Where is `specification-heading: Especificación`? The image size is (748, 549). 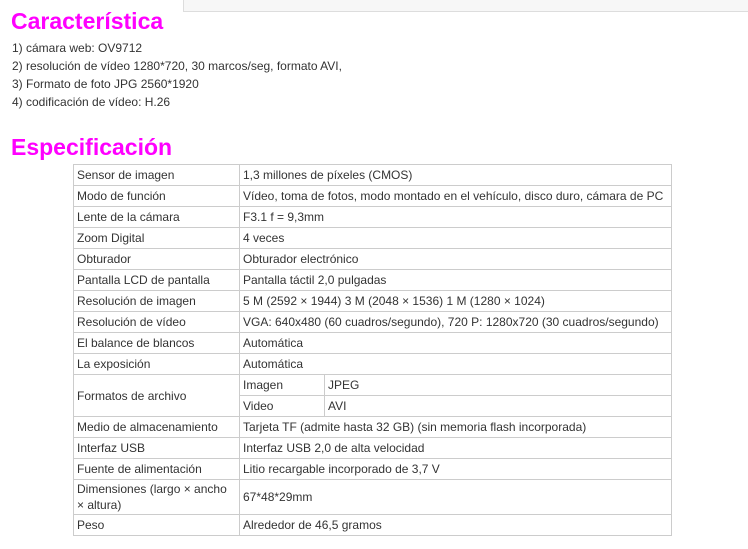 specification-heading: Especificación is located at coordinates (92, 147).